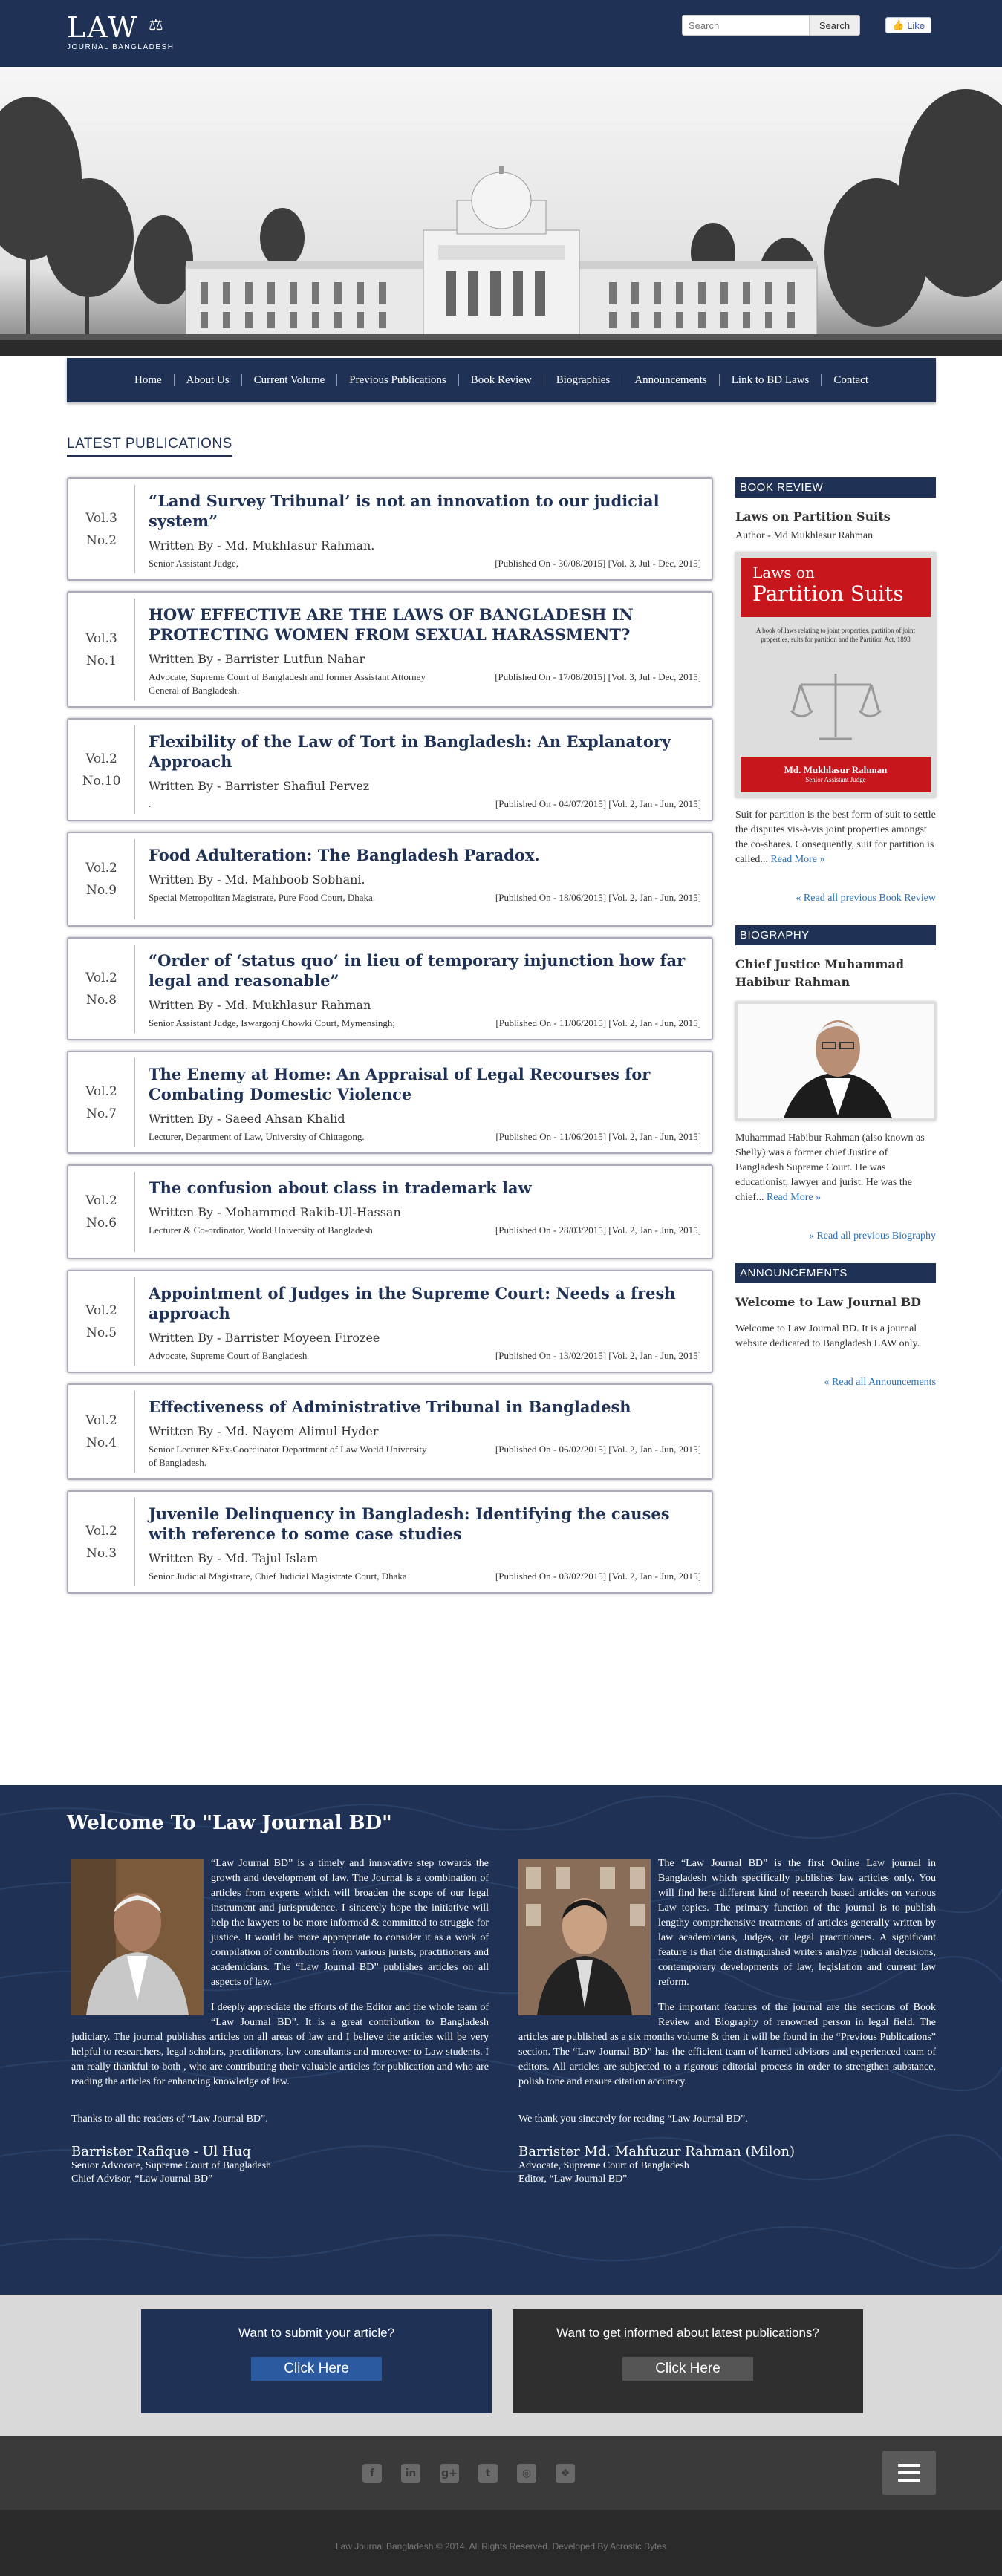  I want to click on nav-biographies: Biographies, so click(583, 380).